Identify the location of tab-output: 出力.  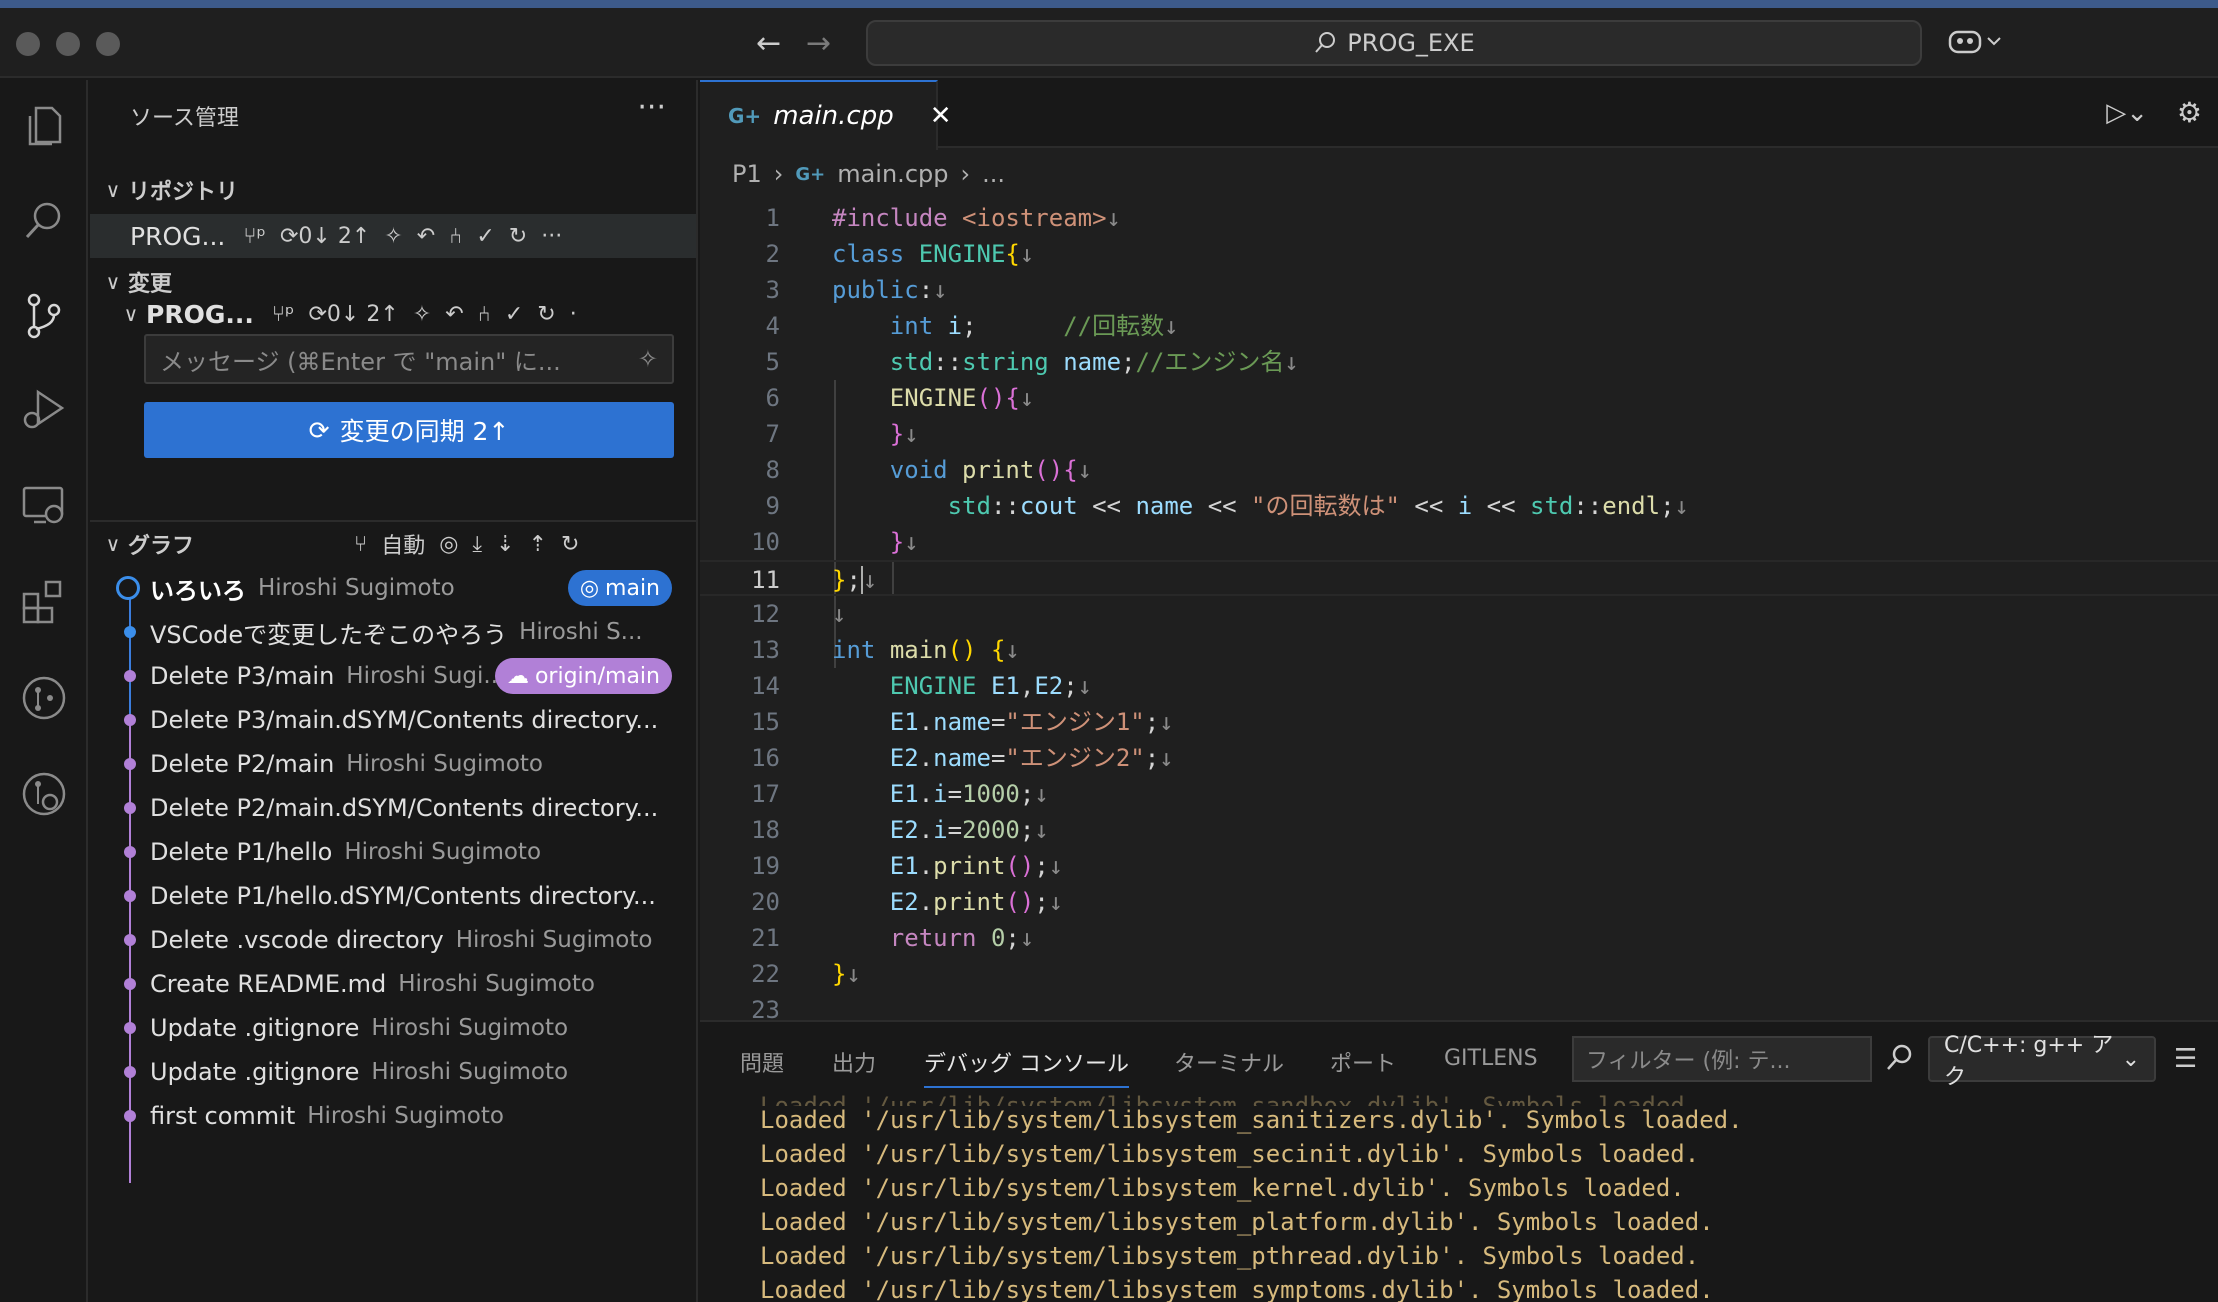
(854, 1062).